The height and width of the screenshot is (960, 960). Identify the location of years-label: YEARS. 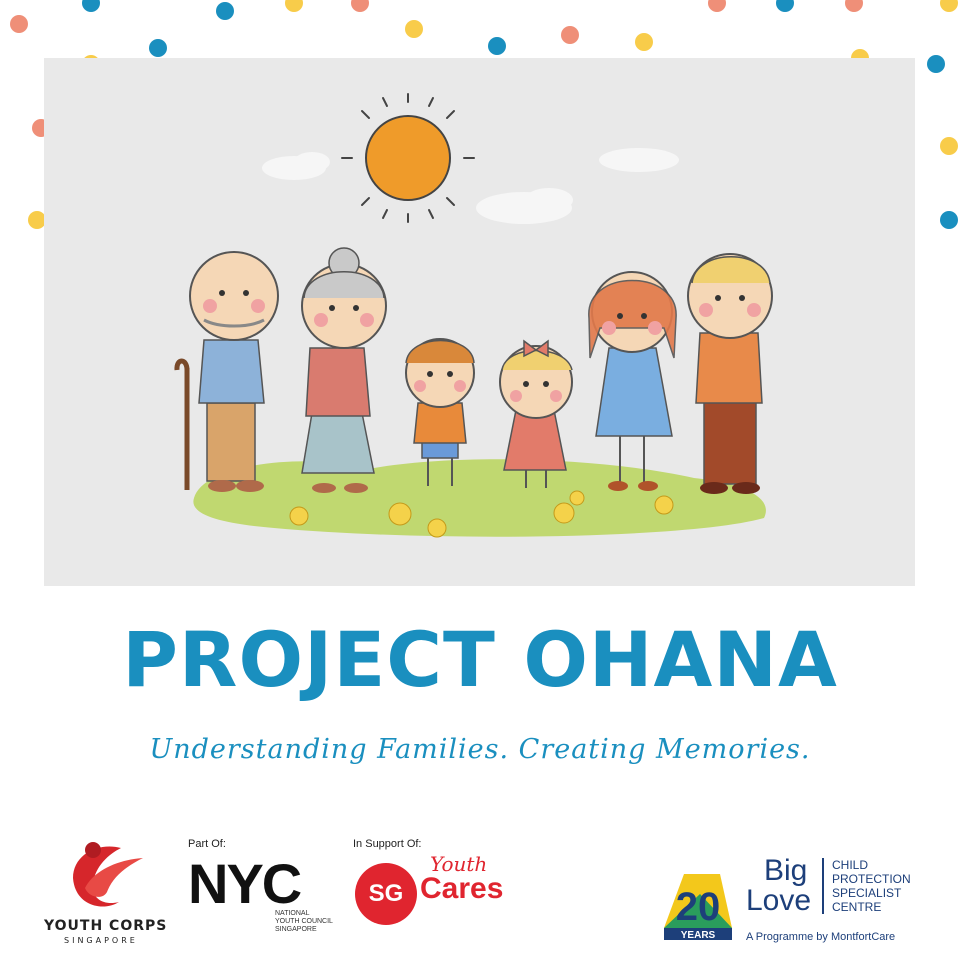
(698, 935).